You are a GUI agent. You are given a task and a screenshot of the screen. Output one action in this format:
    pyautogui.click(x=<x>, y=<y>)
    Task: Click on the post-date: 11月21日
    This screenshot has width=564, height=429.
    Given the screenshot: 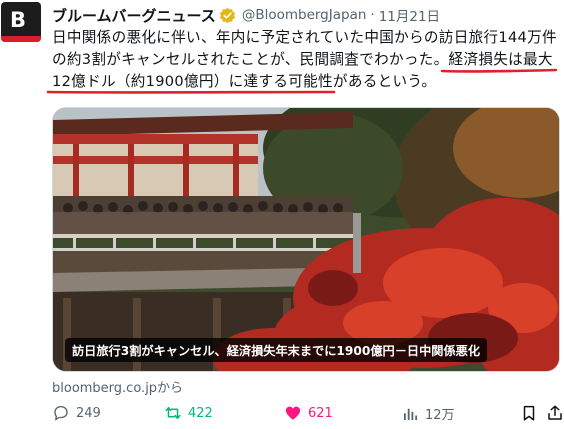 What is the action you would take?
    pyautogui.click(x=409, y=15)
    